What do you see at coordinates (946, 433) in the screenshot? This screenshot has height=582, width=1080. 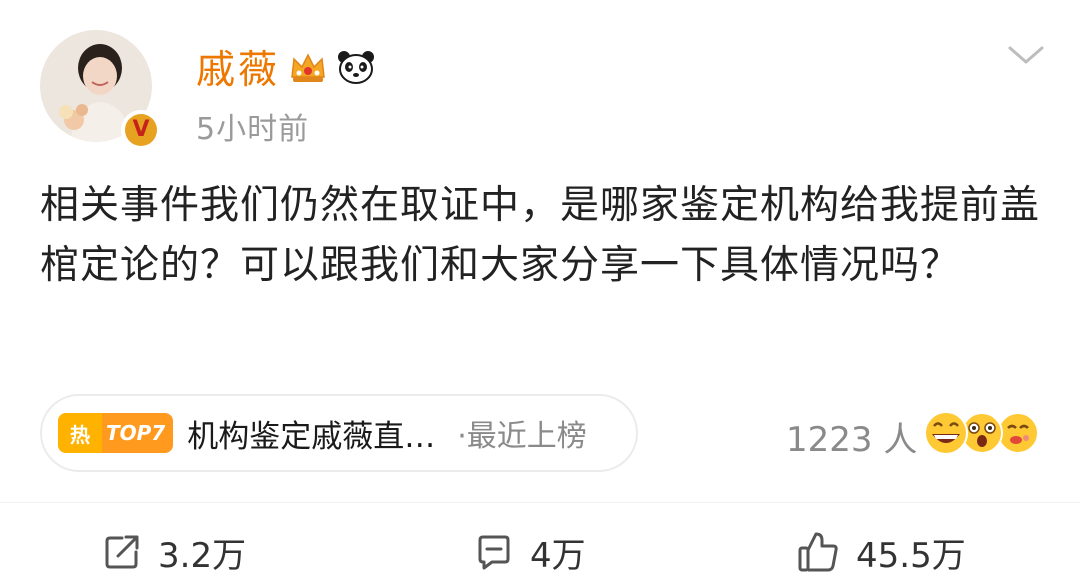 I see `grinning-face-icon` at bounding box center [946, 433].